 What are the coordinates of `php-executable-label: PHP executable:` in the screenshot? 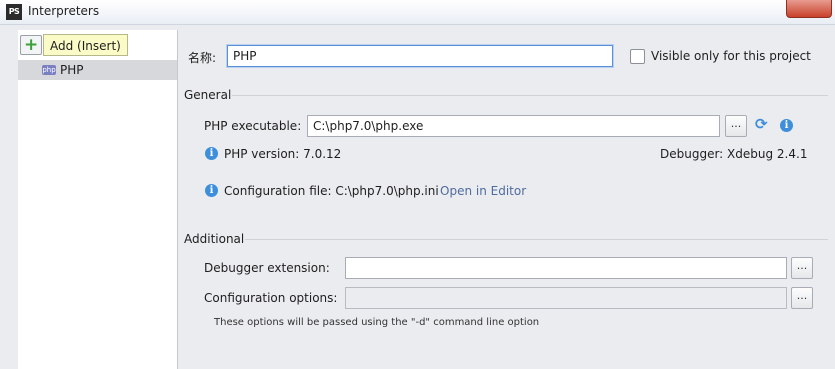 It's located at (253, 126).